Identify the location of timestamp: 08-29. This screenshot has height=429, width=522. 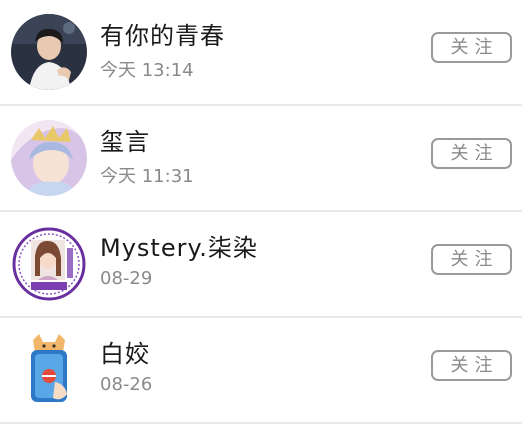
(126, 278).